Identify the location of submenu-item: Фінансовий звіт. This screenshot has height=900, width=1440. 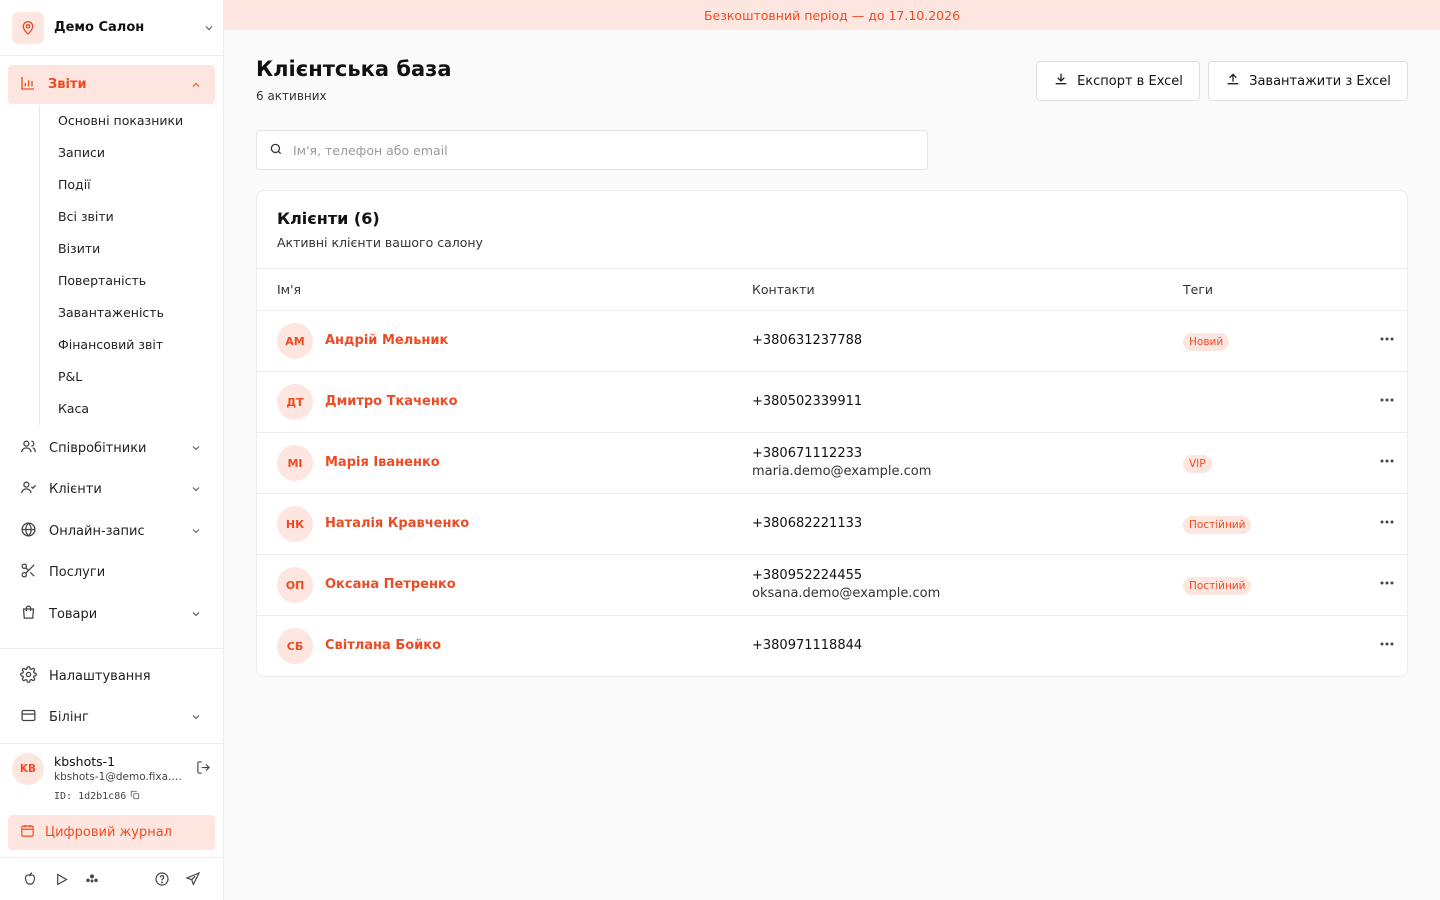
(127, 345).